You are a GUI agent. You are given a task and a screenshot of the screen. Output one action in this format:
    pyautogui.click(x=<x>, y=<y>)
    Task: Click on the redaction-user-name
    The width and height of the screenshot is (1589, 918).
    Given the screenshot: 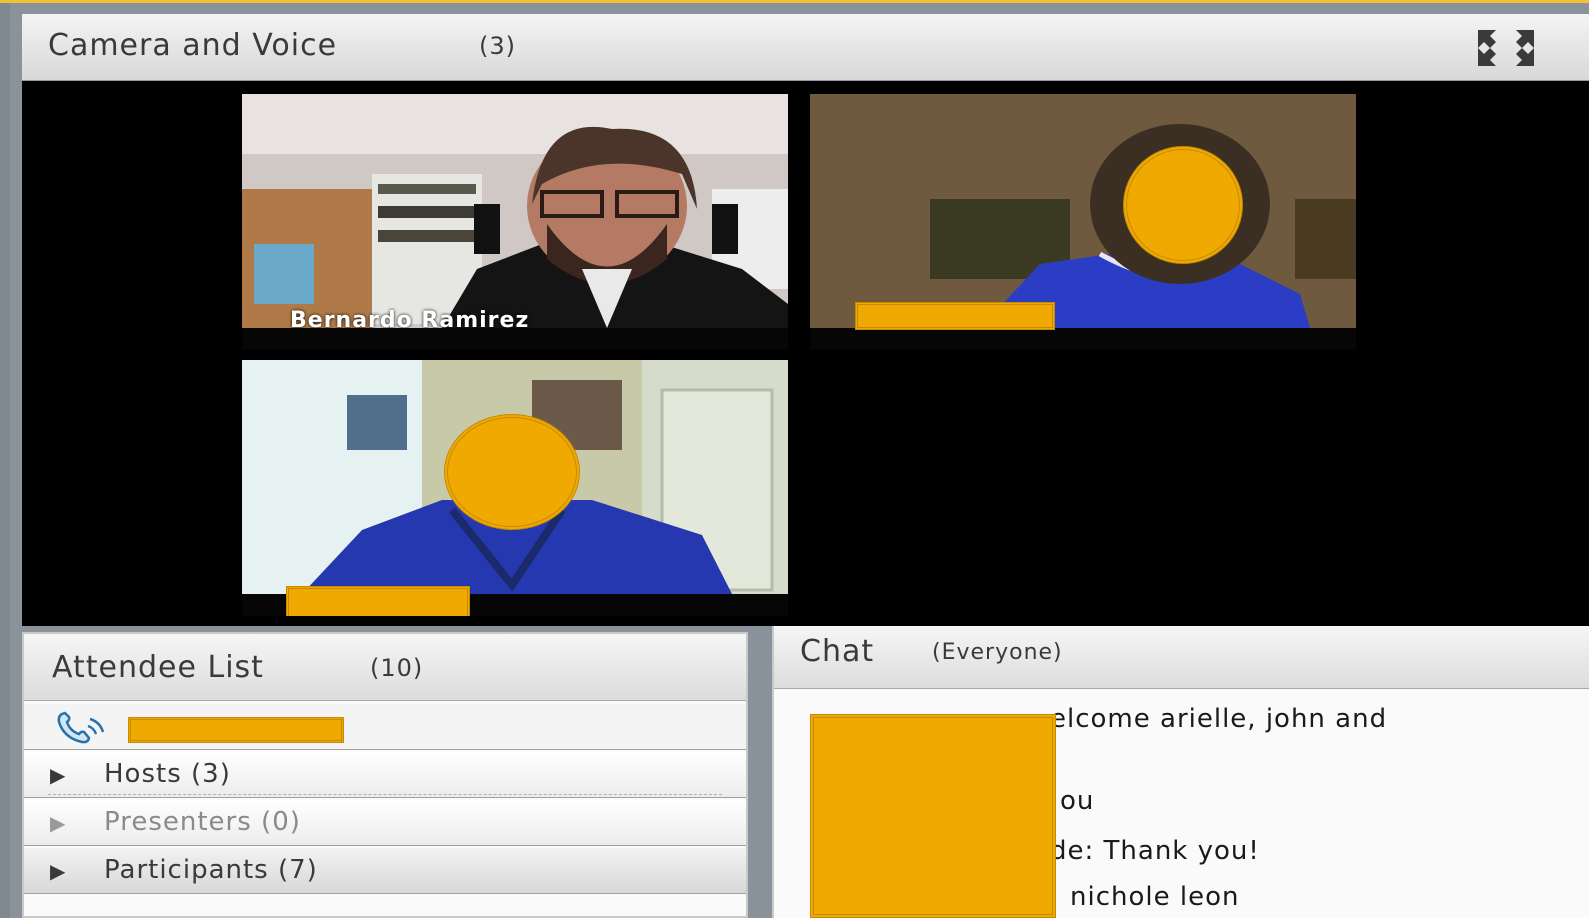 What is the action you would take?
    pyautogui.click(x=236, y=730)
    